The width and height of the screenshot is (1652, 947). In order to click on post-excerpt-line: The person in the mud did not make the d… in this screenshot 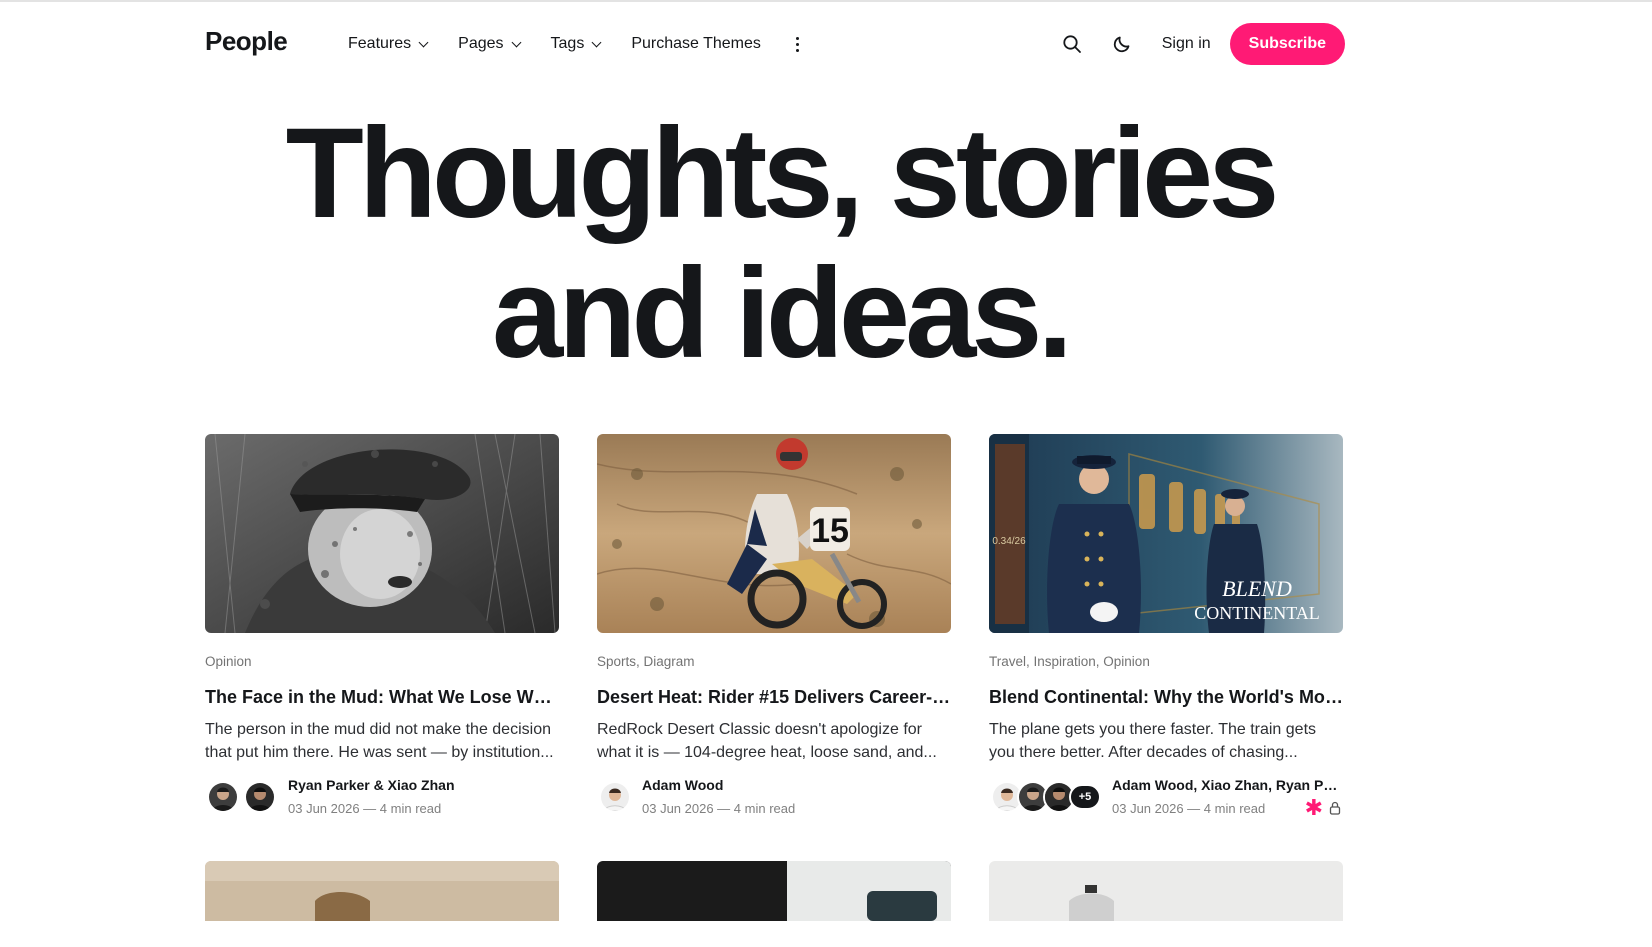, I will do `click(378, 729)`.